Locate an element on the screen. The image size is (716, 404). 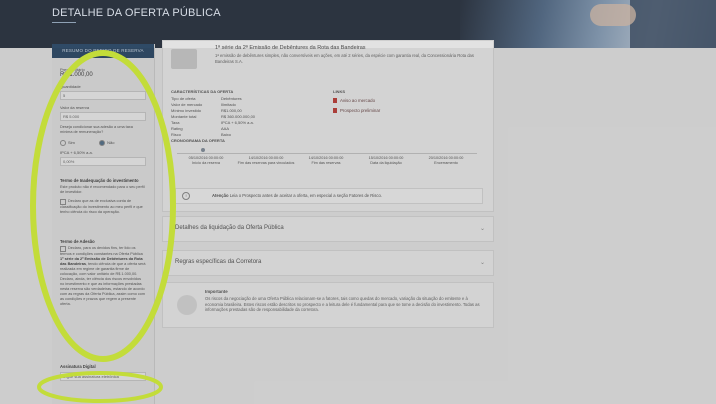
characteristic-row: Taxa IPCA + 6,50% a.a. is located at coordinates (212, 122).